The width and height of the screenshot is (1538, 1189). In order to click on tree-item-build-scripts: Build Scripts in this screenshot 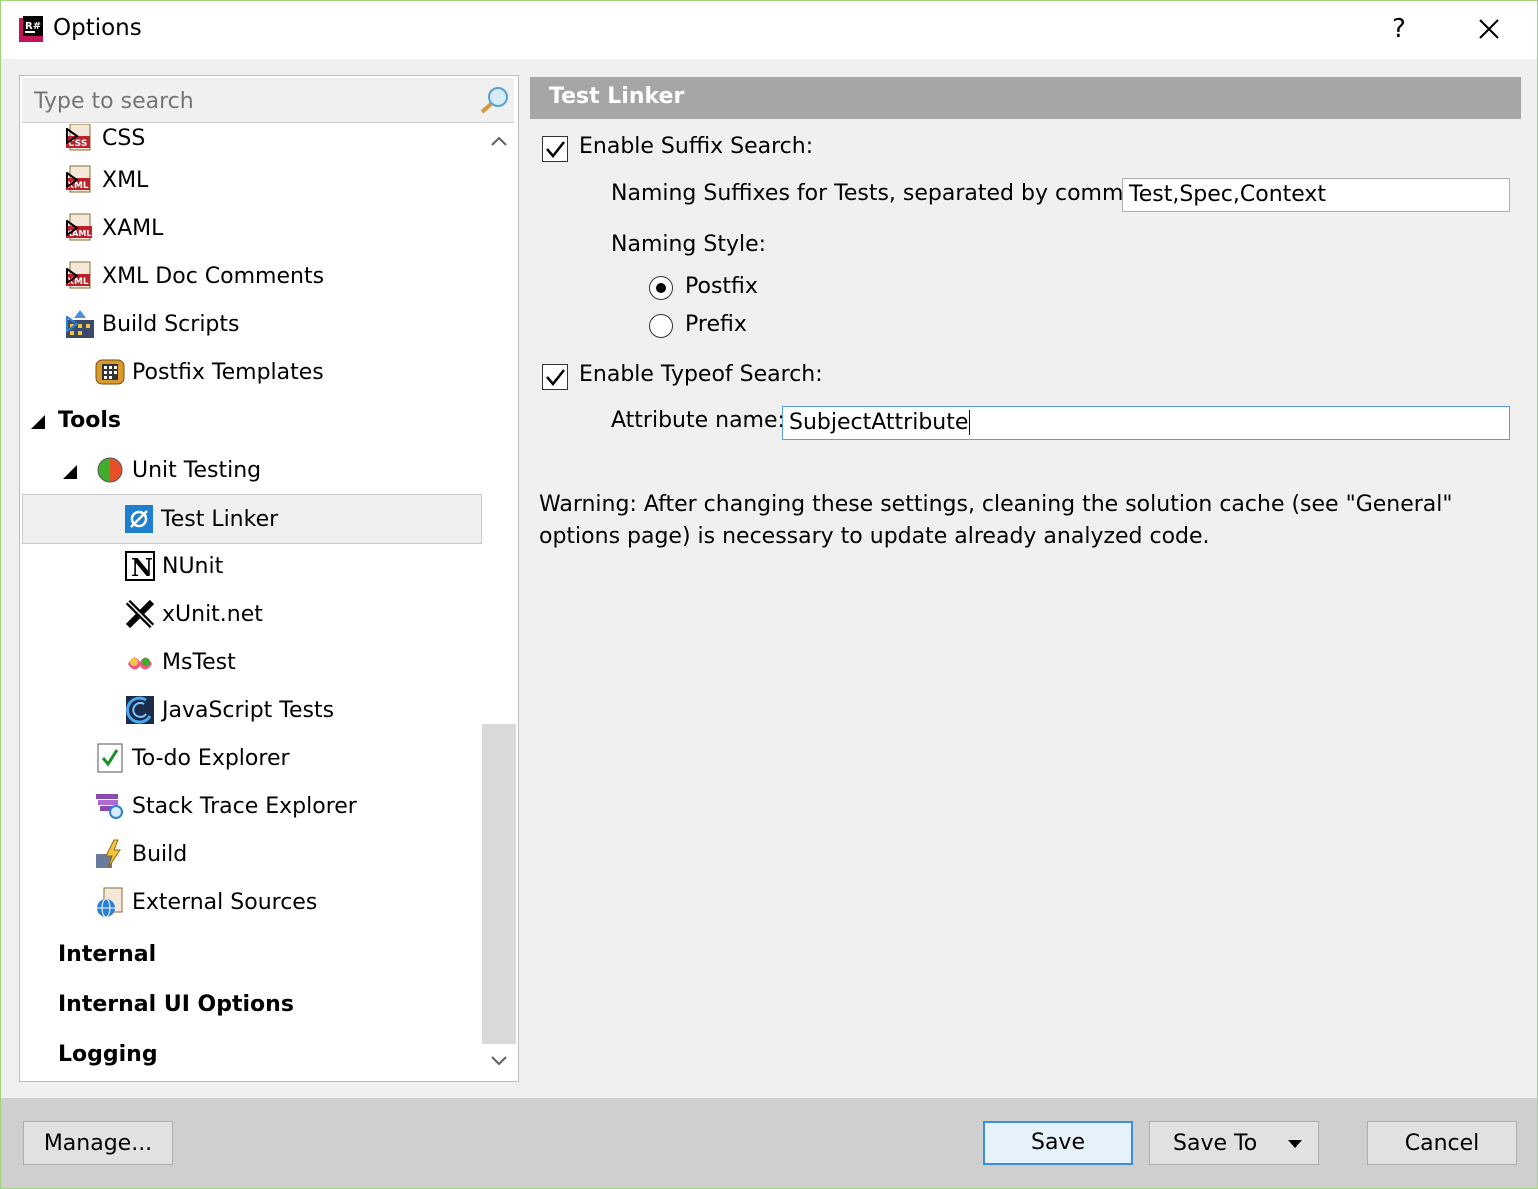, I will do `click(152, 324)`.